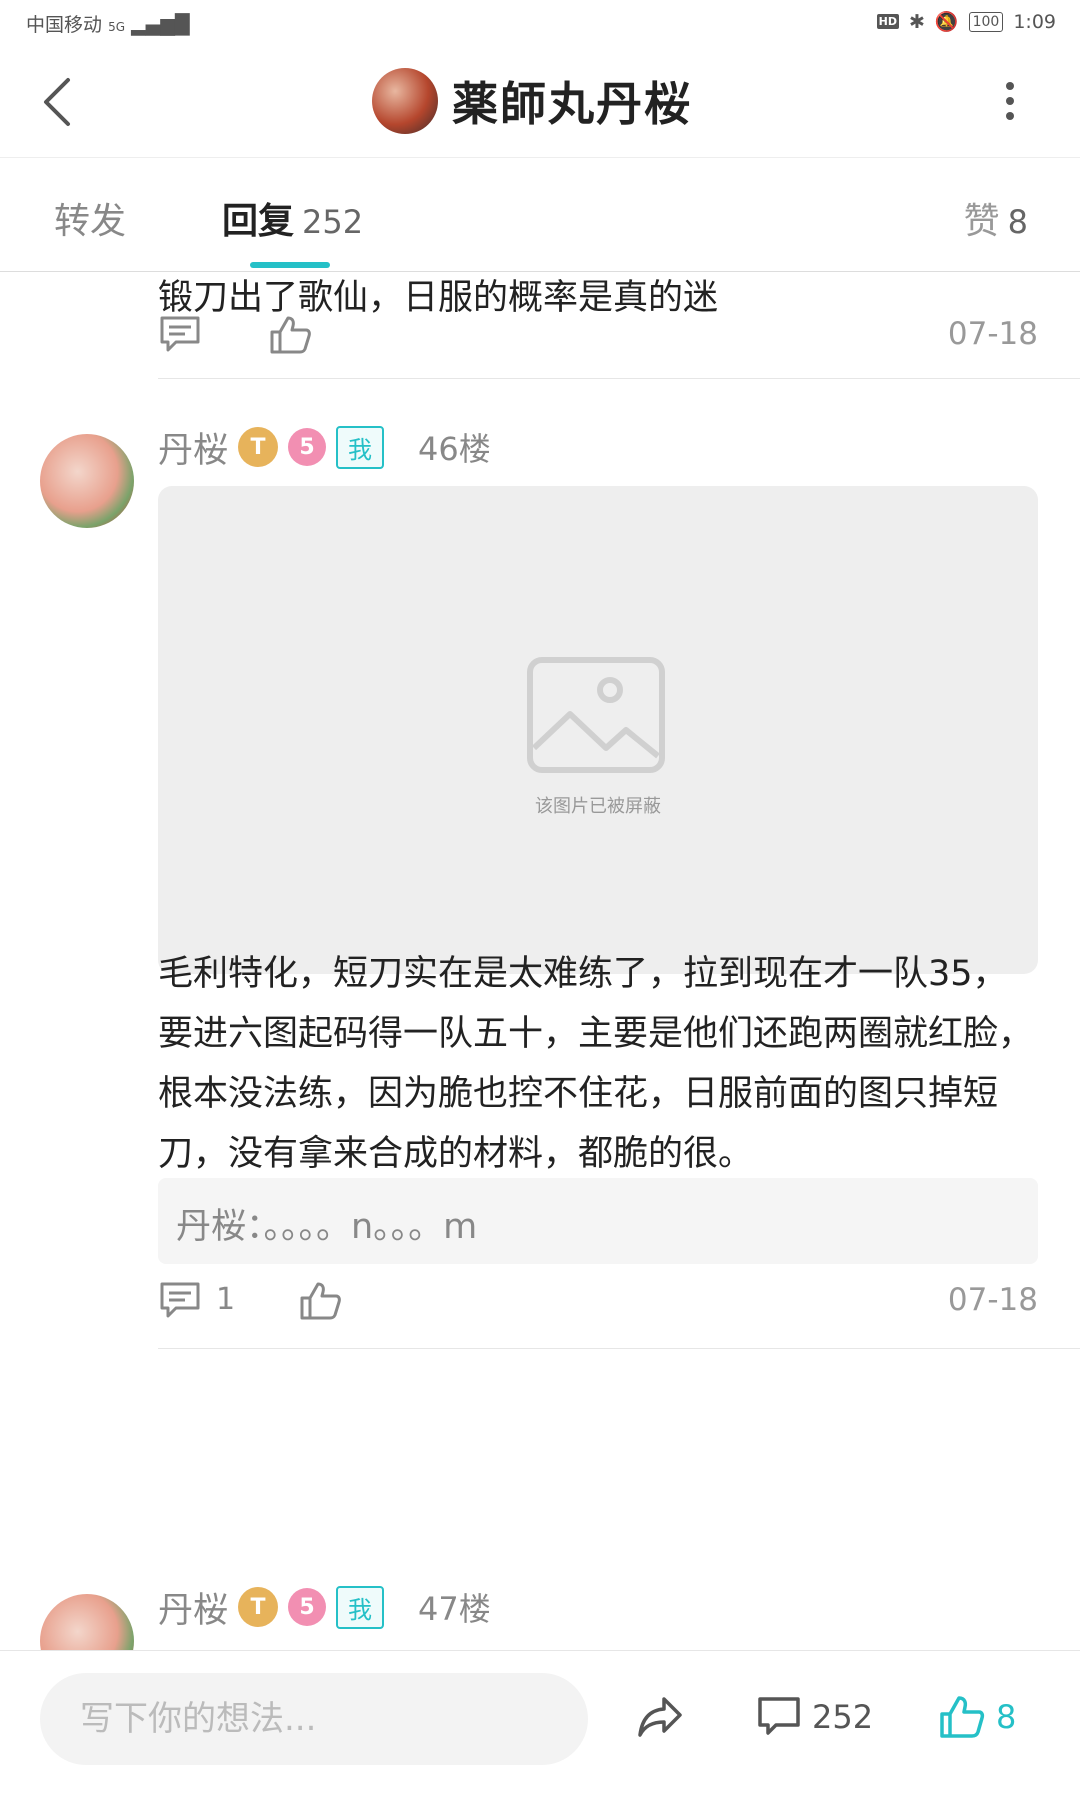 The image size is (1080, 1800). I want to click on status-bar: 中国移动 5G ▂▄▆█ HD ✱ 🔕 100 1:09, so click(540, 22).